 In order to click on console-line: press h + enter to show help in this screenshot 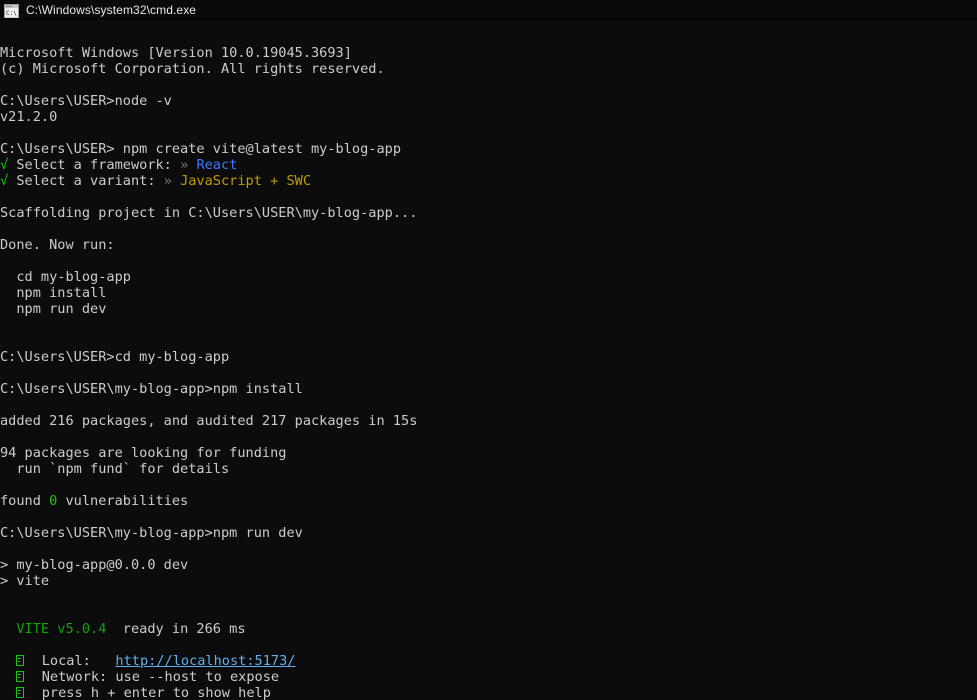, I will do `click(135, 692)`.